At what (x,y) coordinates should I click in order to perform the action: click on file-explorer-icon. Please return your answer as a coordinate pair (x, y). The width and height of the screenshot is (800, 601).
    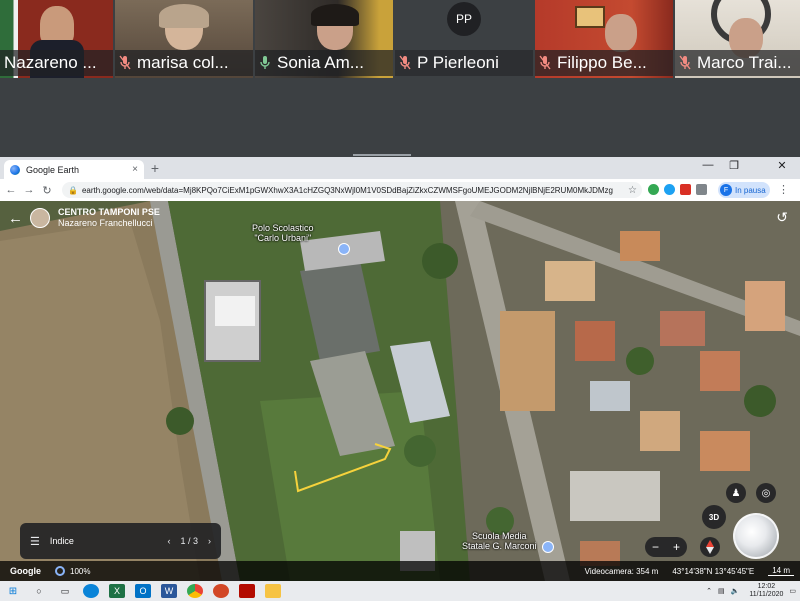
    Looking at the image, I should click on (273, 591).